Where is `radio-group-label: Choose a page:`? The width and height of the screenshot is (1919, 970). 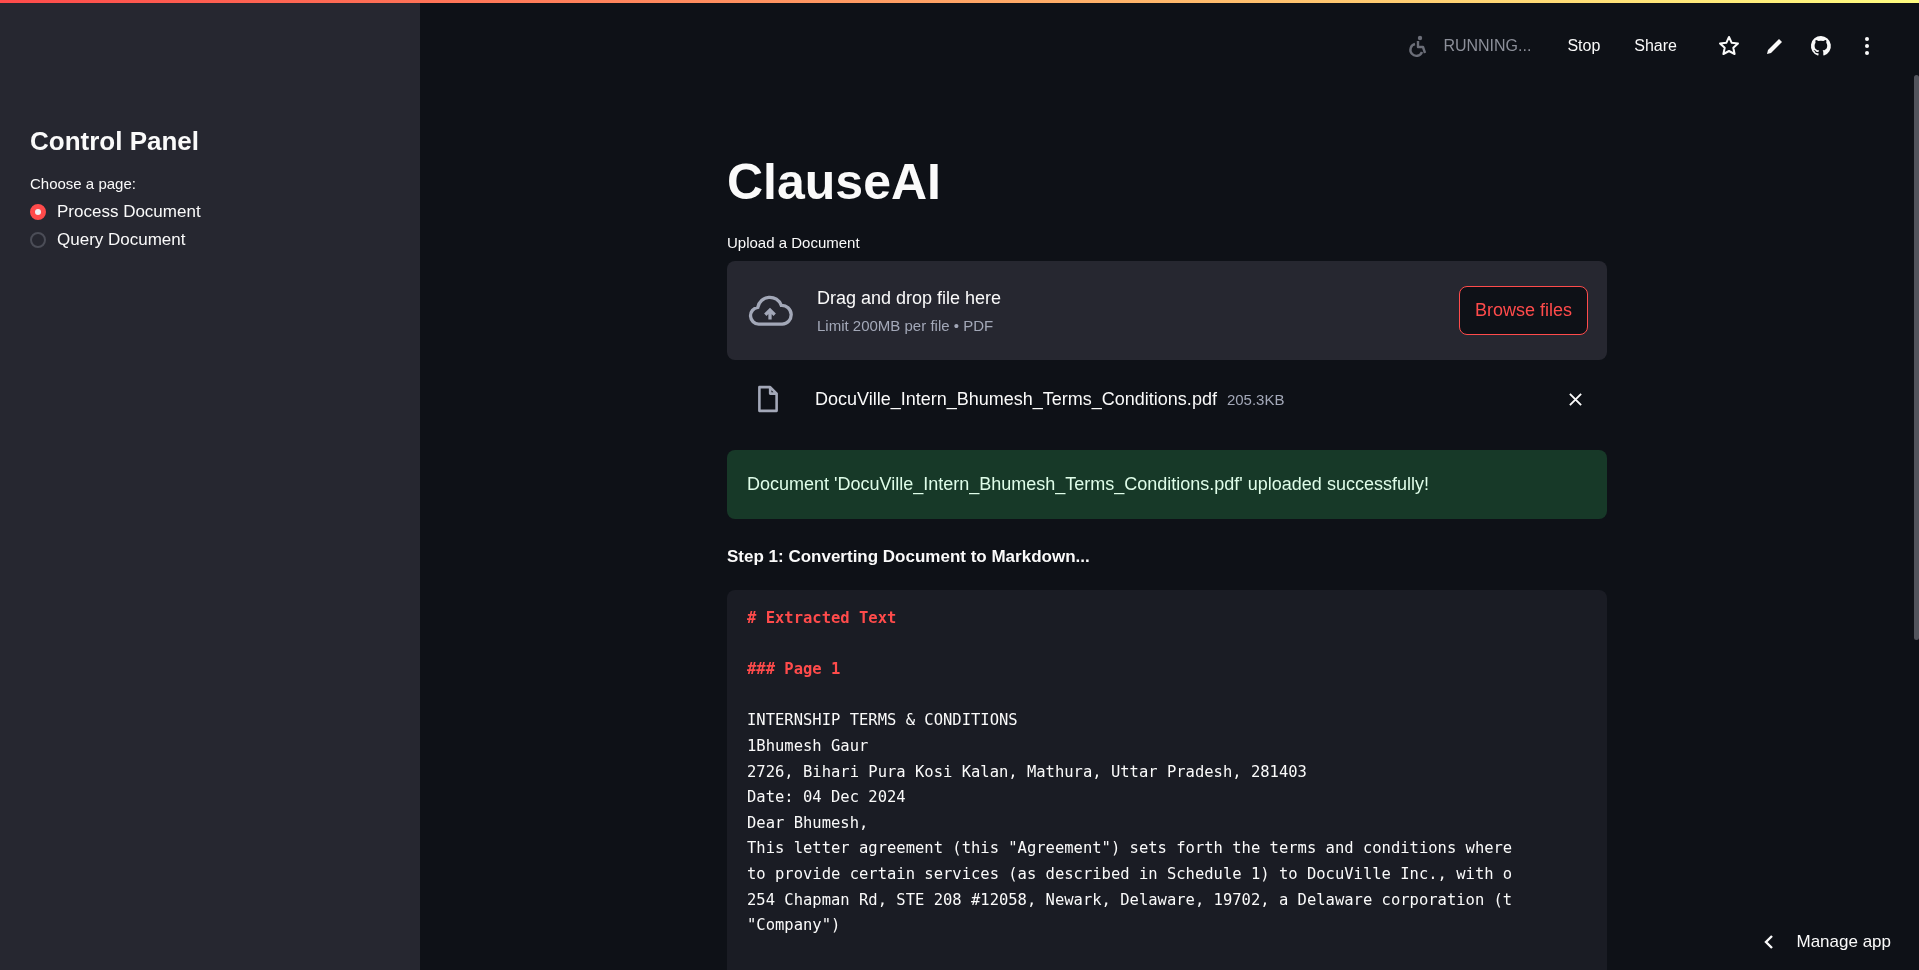 radio-group-label: Choose a page: is located at coordinates (83, 183).